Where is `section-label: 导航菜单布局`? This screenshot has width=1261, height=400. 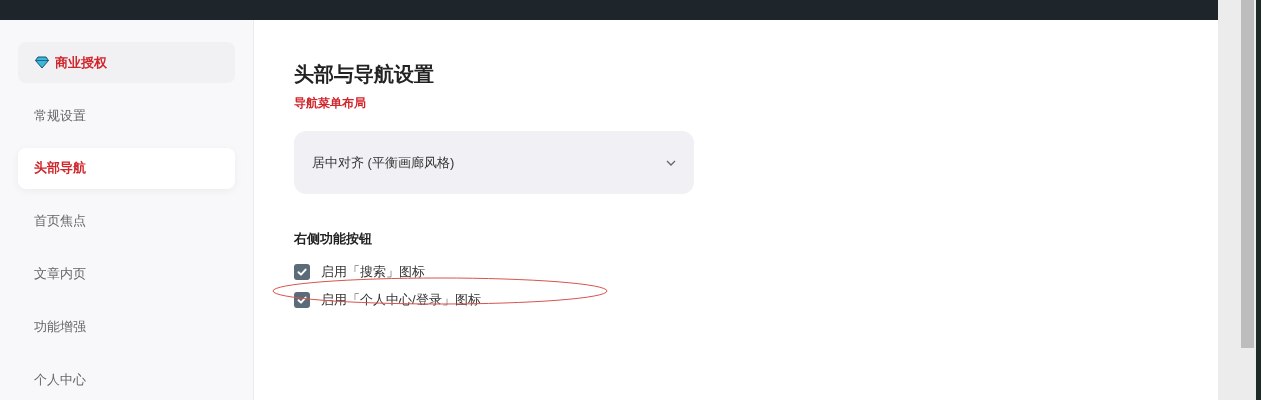 section-label: 导航菜单布局 is located at coordinates (330, 103).